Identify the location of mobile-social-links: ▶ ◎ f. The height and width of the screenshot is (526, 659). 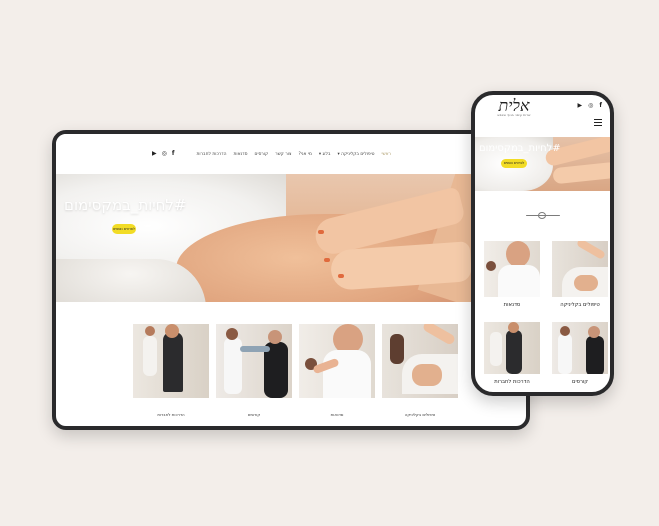
(590, 106).